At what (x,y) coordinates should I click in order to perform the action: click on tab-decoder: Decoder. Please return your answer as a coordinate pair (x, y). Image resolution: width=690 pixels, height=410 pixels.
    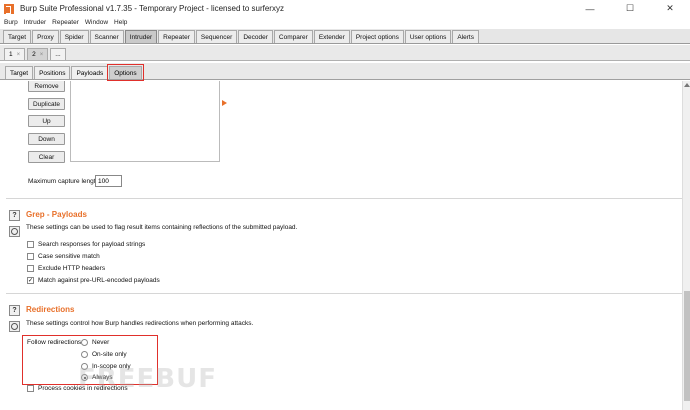
    Looking at the image, I should click on (255, 36).